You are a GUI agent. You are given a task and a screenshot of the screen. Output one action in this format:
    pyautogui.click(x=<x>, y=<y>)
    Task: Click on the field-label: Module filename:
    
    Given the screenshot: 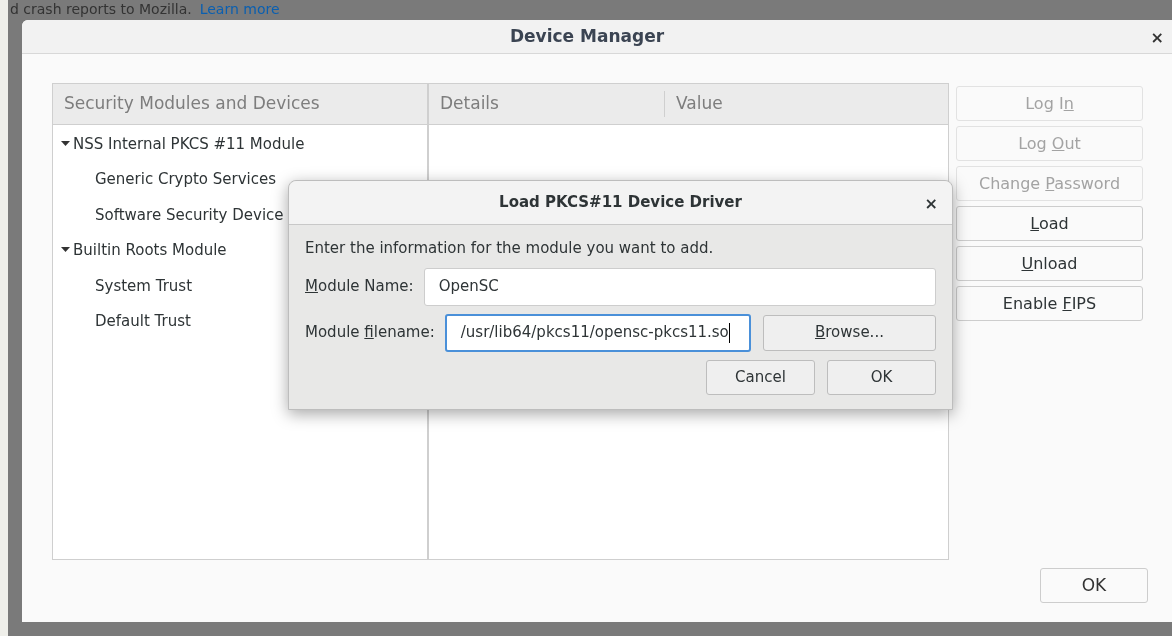 What is the action you would take?
    pyautogui.click(x=370, y=333)
    